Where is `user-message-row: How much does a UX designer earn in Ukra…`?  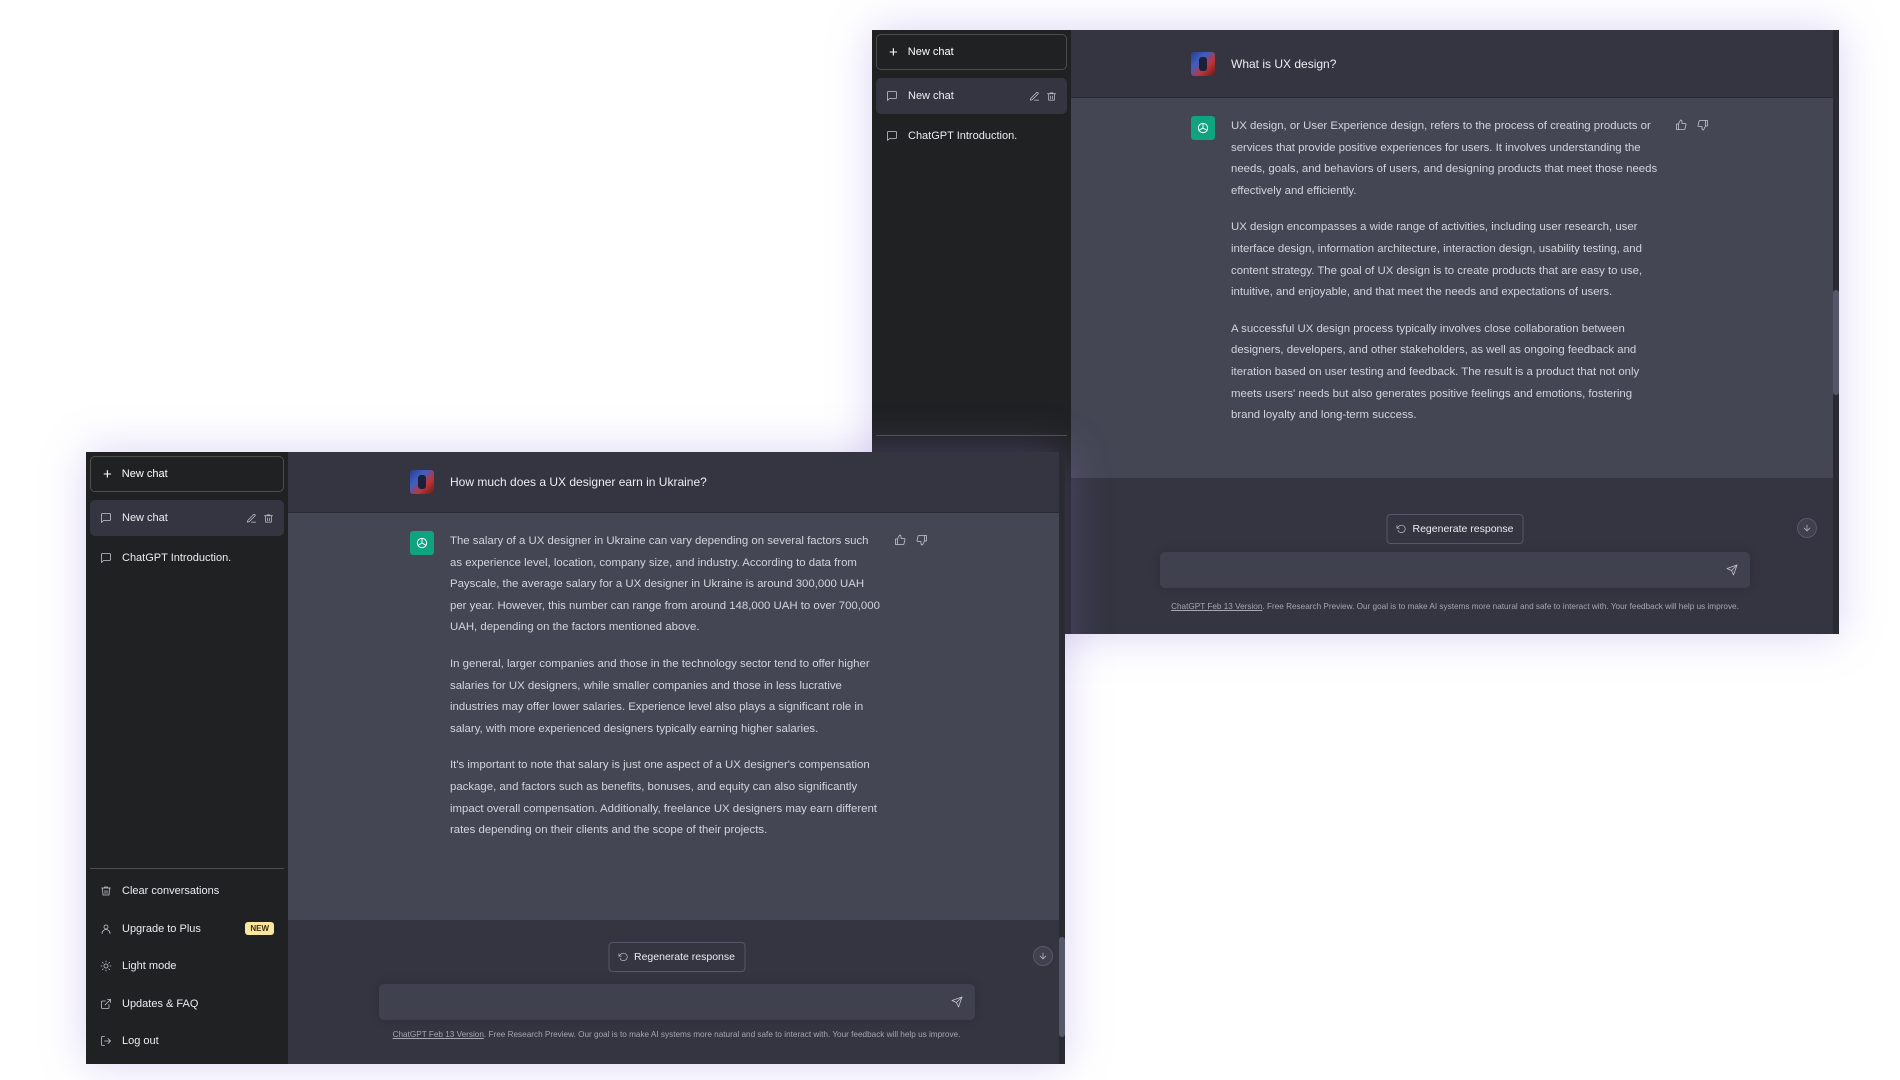
user-message-row: How much does a UX designer earn in Ukra… is located at coordinates (676, 482).